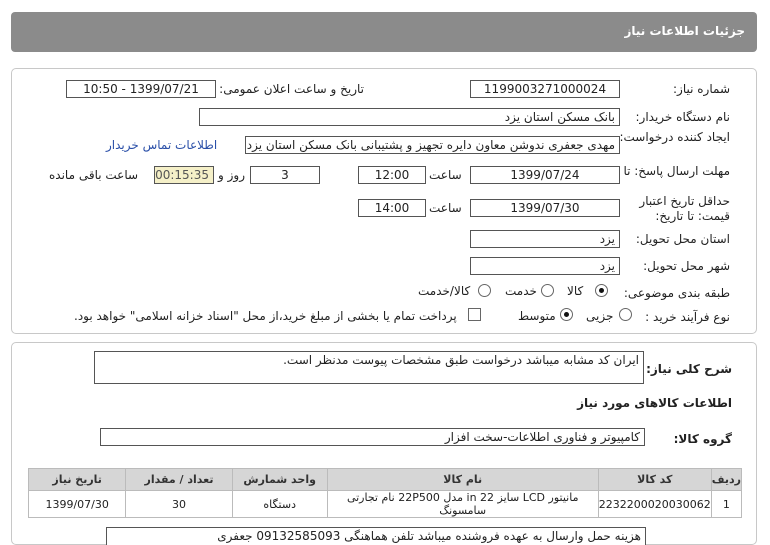 The width and height of the screenshot is (770, 545). Describe the element at coordinates (566, 314) in the screenshot. I see `process-medium-radio` at that location.